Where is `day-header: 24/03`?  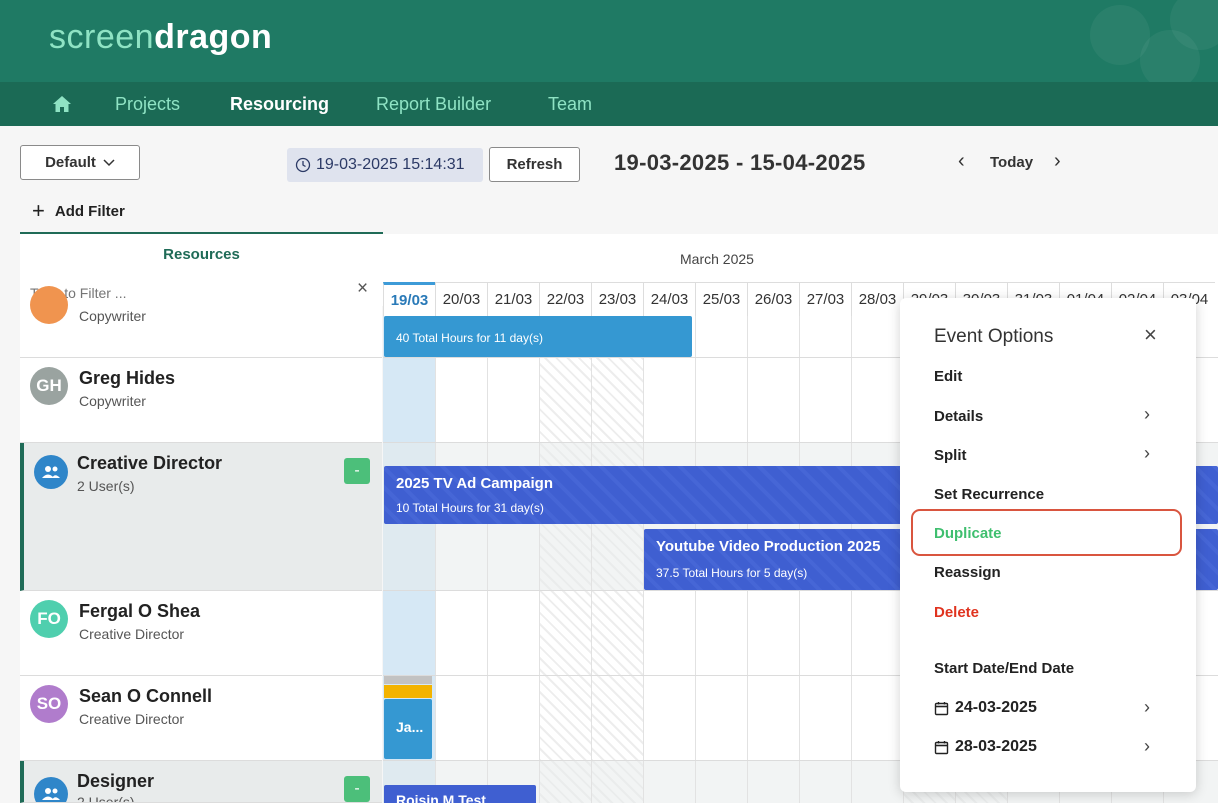 day-header: 24/03 is located at coordinates (669, 299).